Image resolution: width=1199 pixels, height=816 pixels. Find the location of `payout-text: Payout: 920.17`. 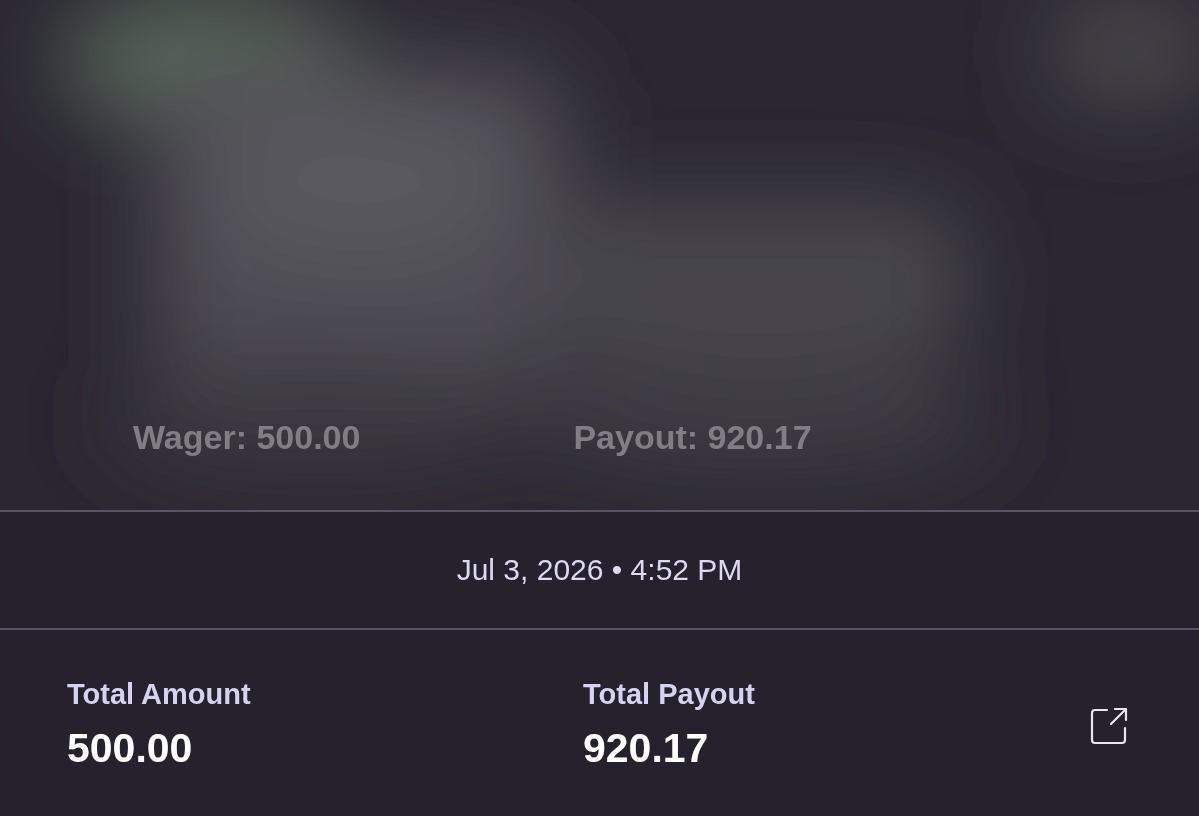

payout-text: Payout: 920.17 is located at coordinates (692, 437).